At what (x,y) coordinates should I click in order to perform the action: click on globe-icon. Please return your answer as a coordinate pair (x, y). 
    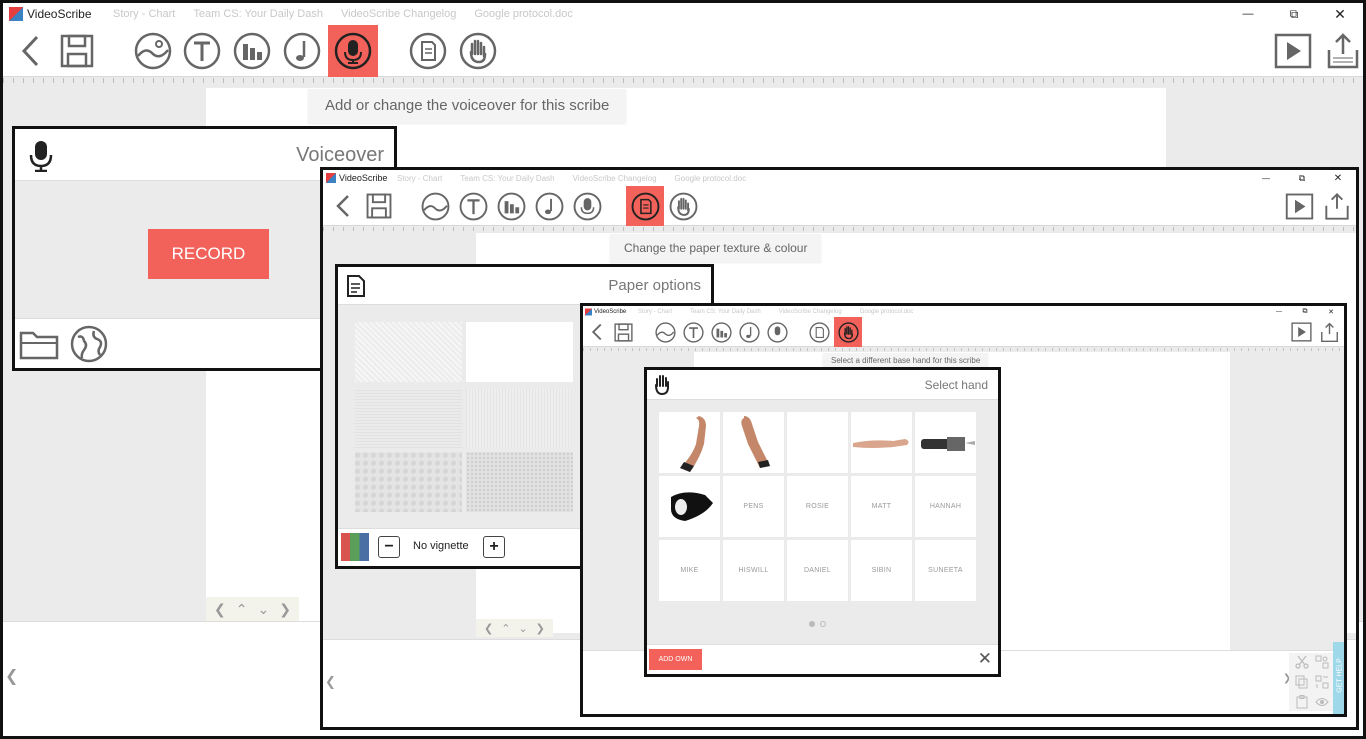
    Looking at the image, I should click on (89, 344).